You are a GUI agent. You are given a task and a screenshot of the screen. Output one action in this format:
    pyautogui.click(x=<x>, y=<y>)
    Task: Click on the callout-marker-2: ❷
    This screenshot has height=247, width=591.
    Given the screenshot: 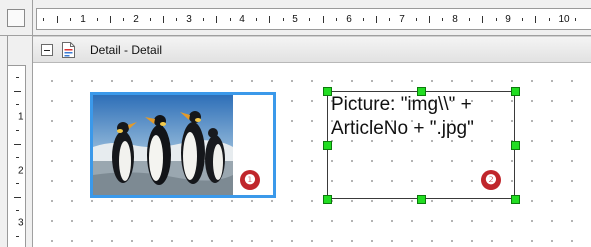 What is the action you would take?
    pyautogui.click(x=491, y=180)
    